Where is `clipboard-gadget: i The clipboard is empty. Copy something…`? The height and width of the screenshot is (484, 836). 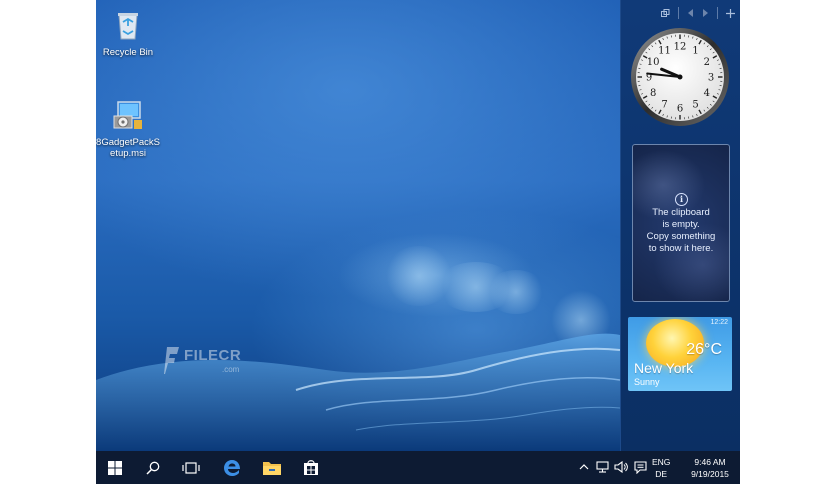 clipboard-gadget: i The clipboard is empty. Copy something… is located at coordinates (681, 223).